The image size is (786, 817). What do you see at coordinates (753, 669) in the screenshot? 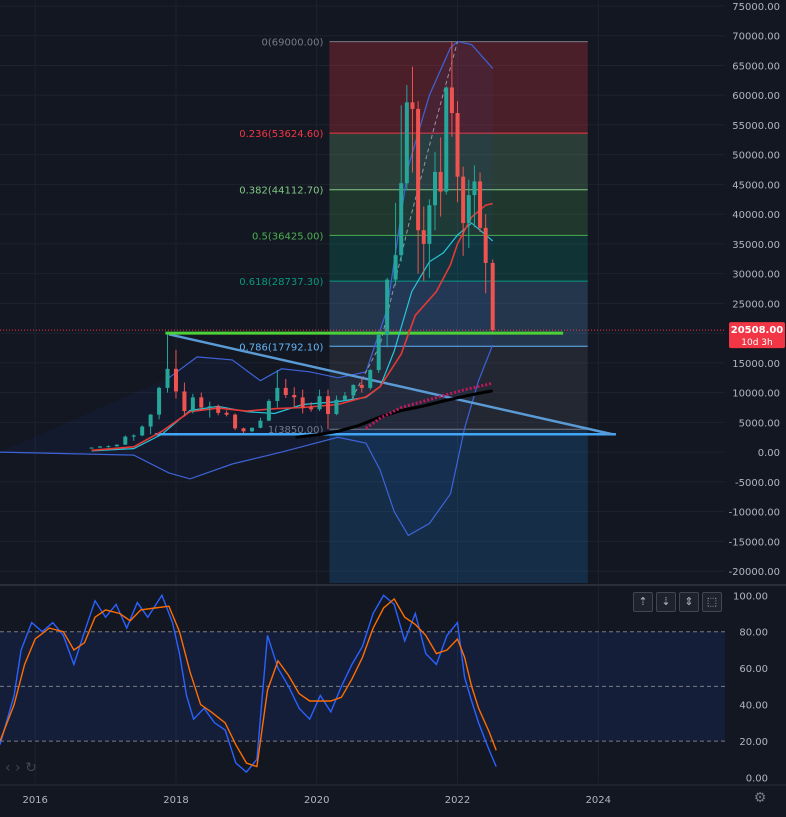
I see `oscillator-axis-label: 60.00` at bounding box center [753, 669].